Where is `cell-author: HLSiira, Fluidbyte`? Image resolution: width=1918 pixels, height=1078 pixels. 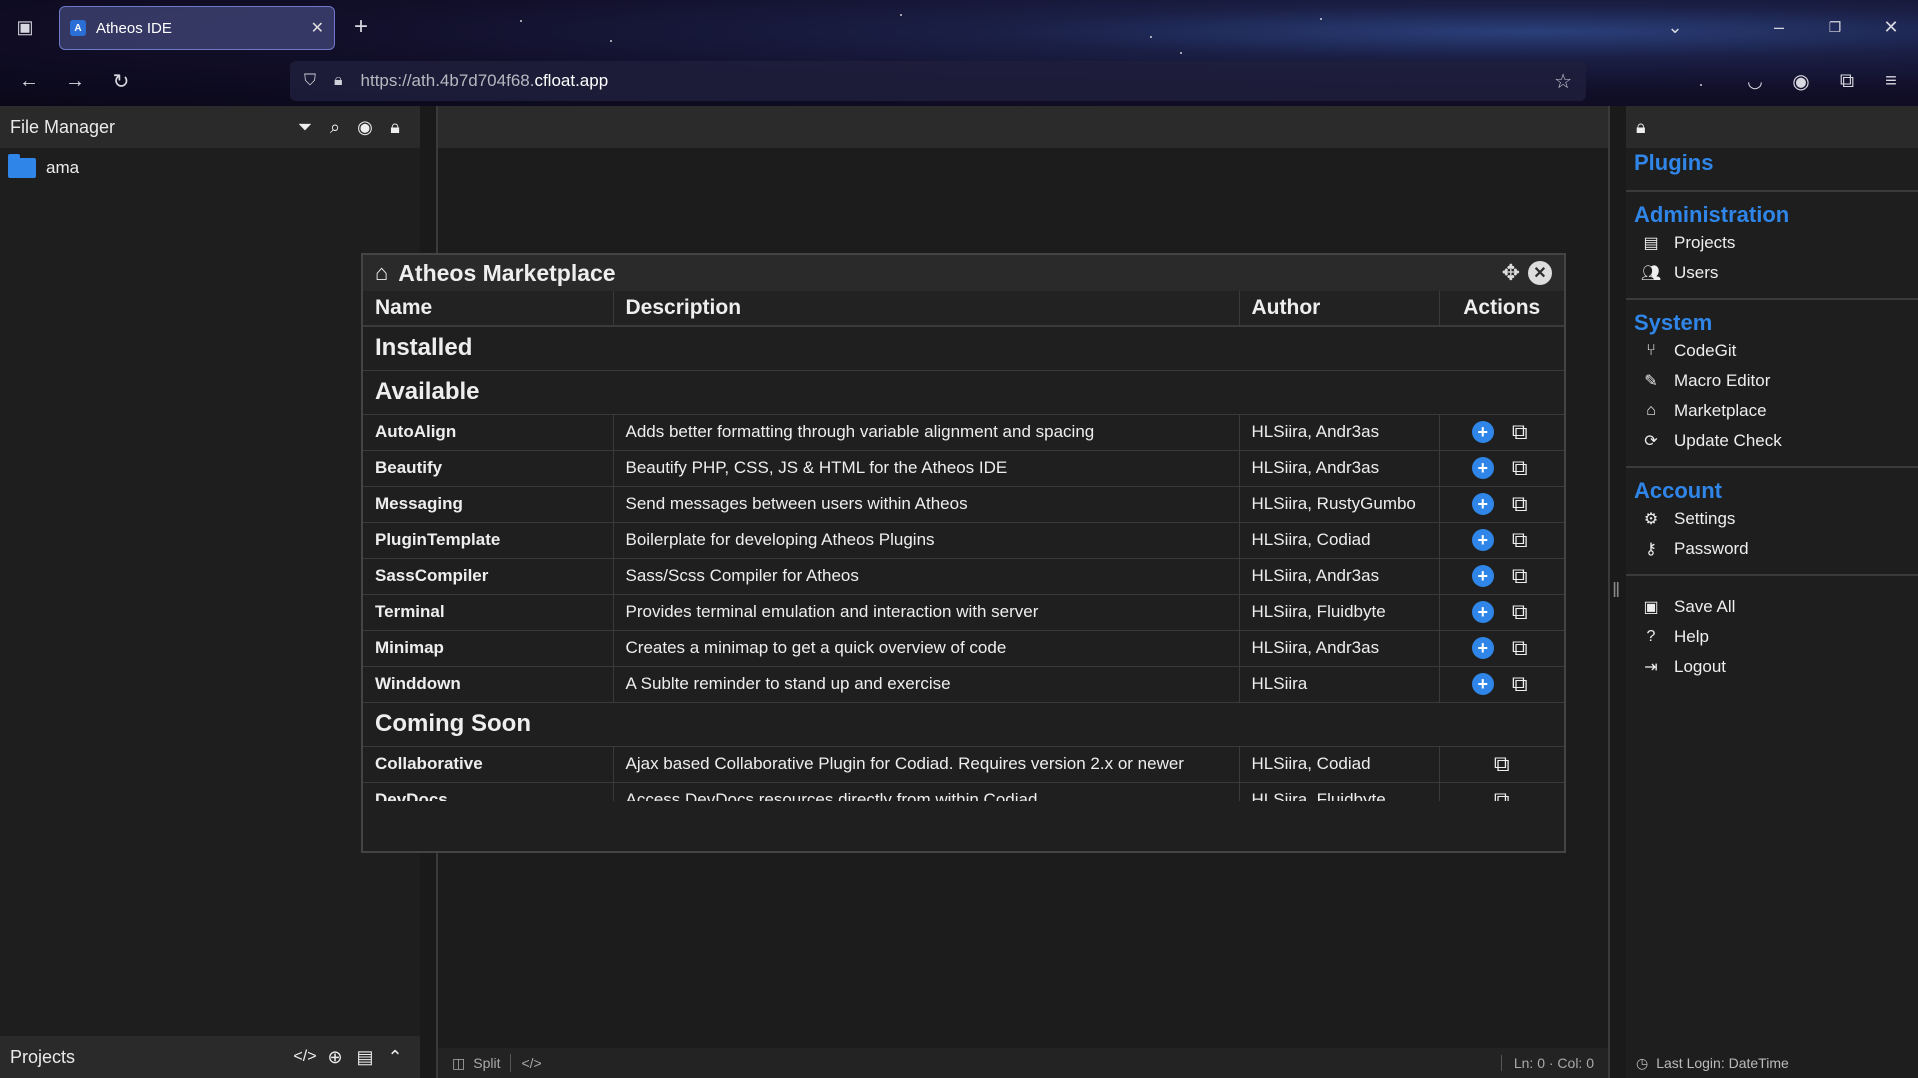 cell-author: HLSiira, Fluidbyte is located at coordinates (1339, 791).